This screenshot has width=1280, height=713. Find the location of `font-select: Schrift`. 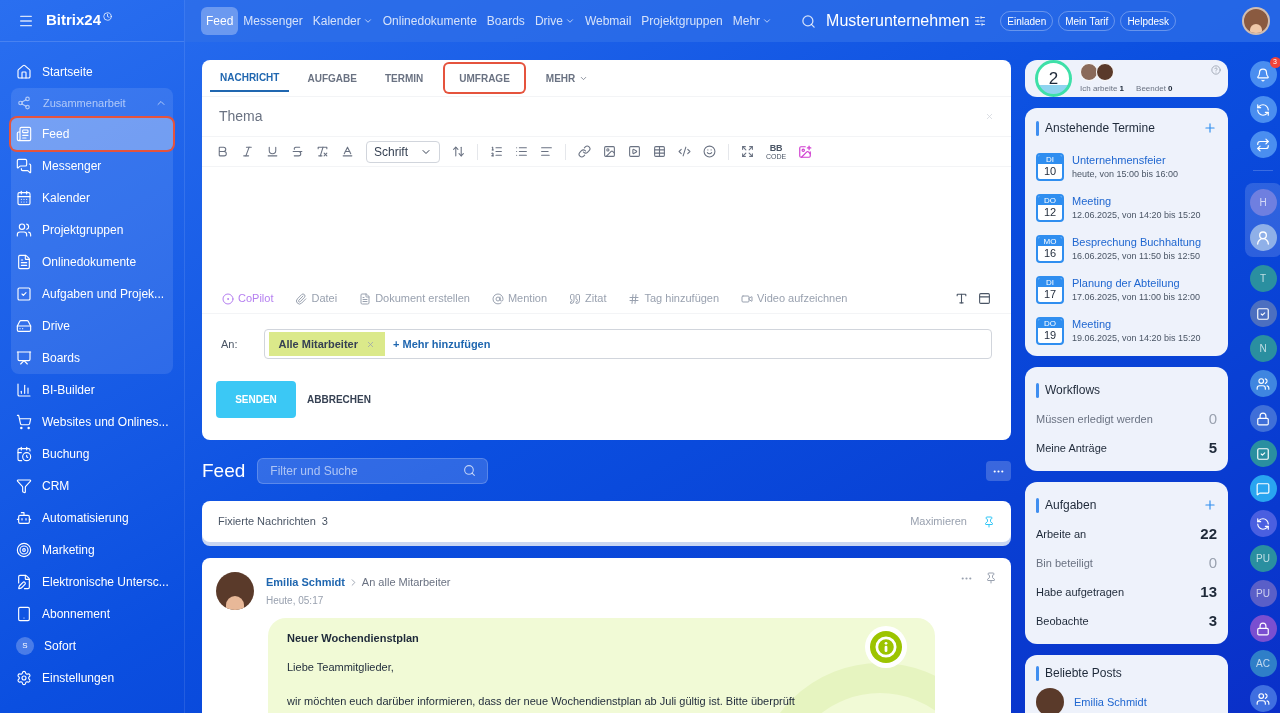

font-select: Schrift is located at coordinates (403, 151).